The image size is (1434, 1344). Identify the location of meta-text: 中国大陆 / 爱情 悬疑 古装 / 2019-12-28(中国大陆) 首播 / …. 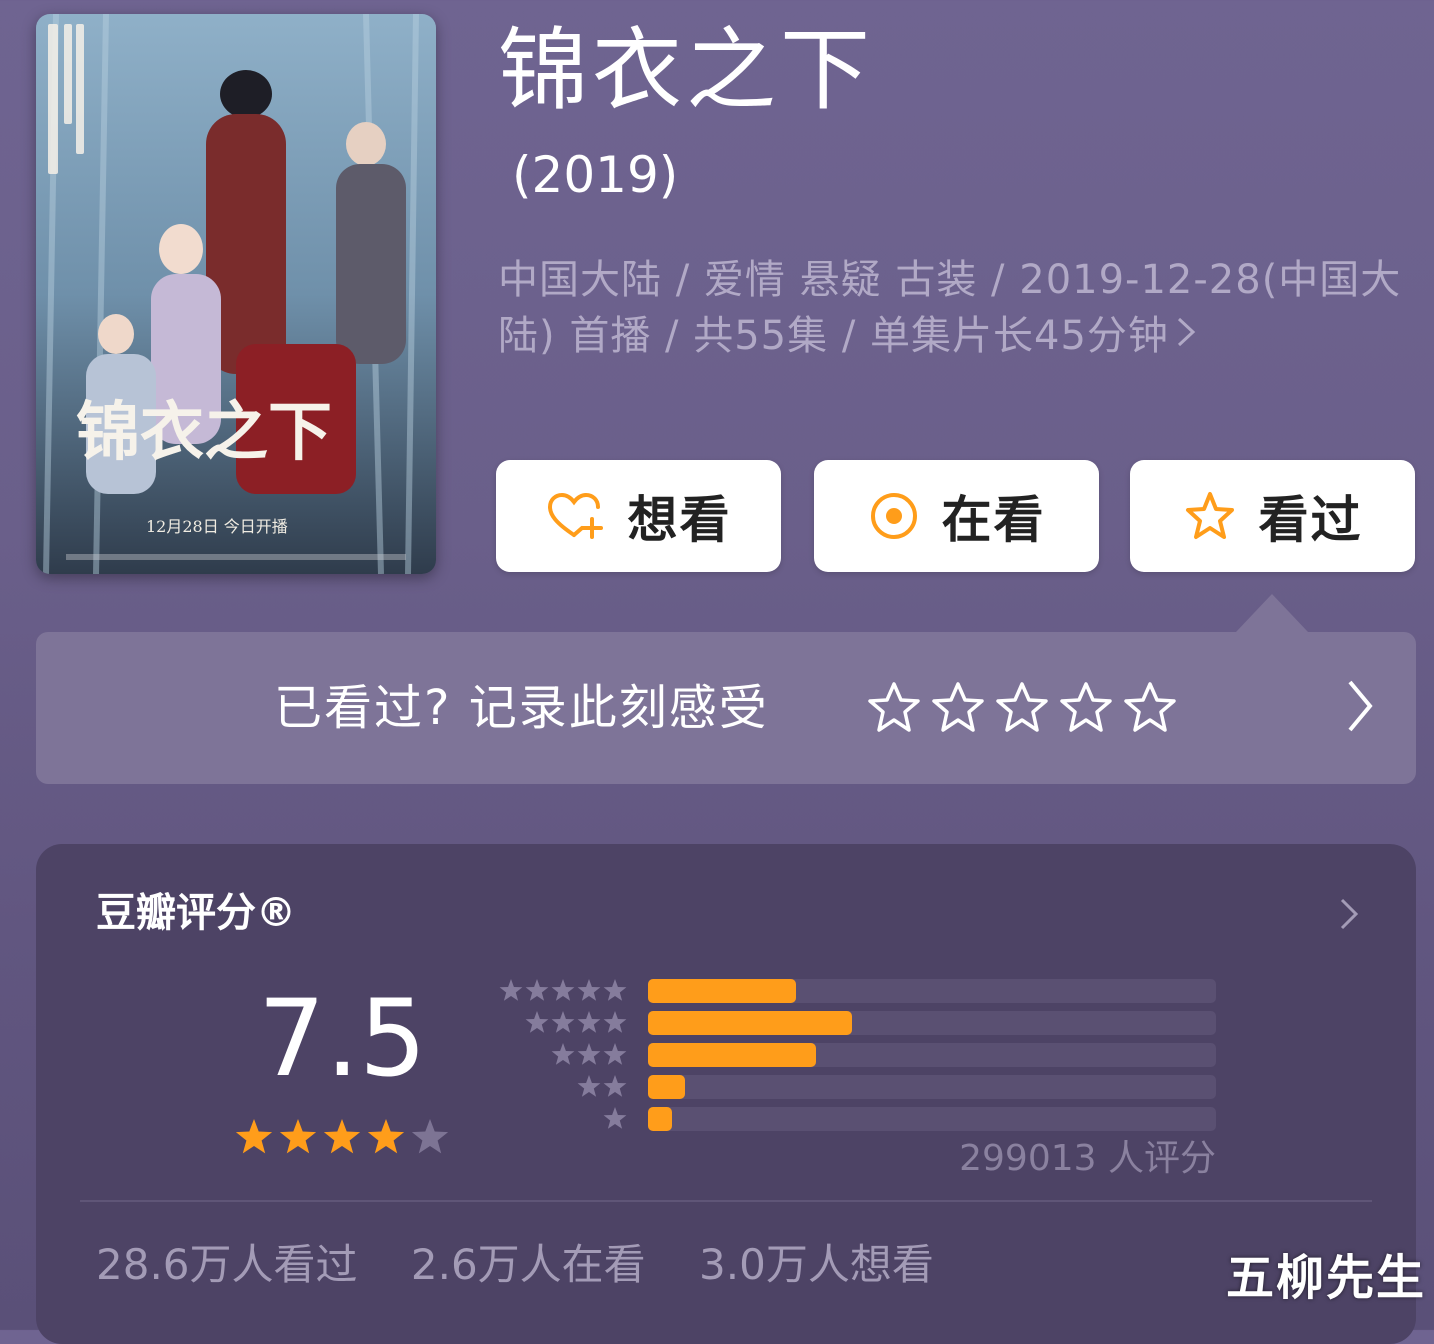
(950, 308).